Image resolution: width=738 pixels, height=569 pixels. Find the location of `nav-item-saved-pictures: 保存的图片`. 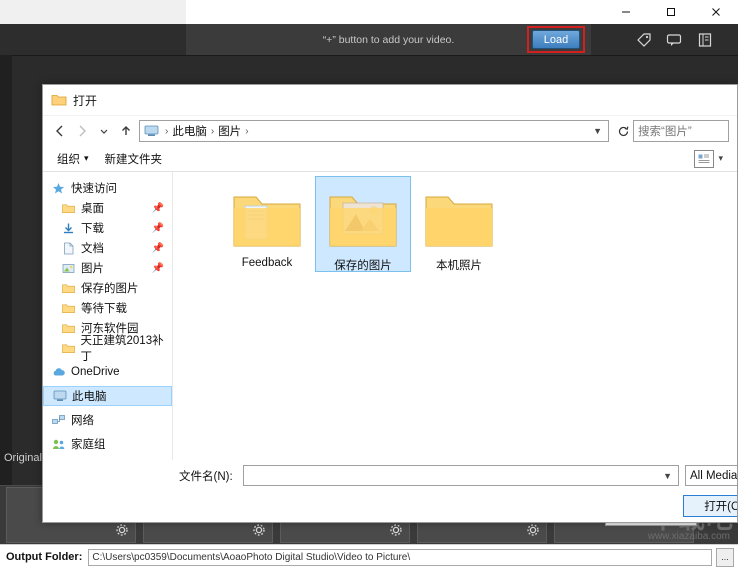

nav-item-saved-pictures: 保存的图片 is located at coordinates (107, 288).